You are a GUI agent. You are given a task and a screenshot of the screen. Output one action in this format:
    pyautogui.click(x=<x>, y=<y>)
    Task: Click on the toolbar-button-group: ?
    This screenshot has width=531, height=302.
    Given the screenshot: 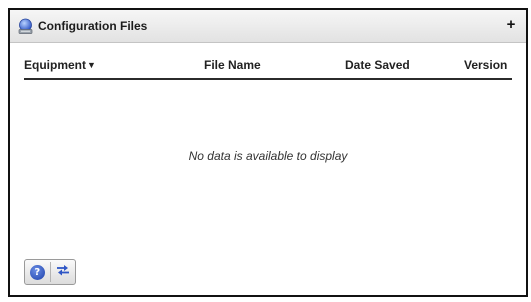 What is the action you would take?
    pyautogui.click(x=50, y=272)
    